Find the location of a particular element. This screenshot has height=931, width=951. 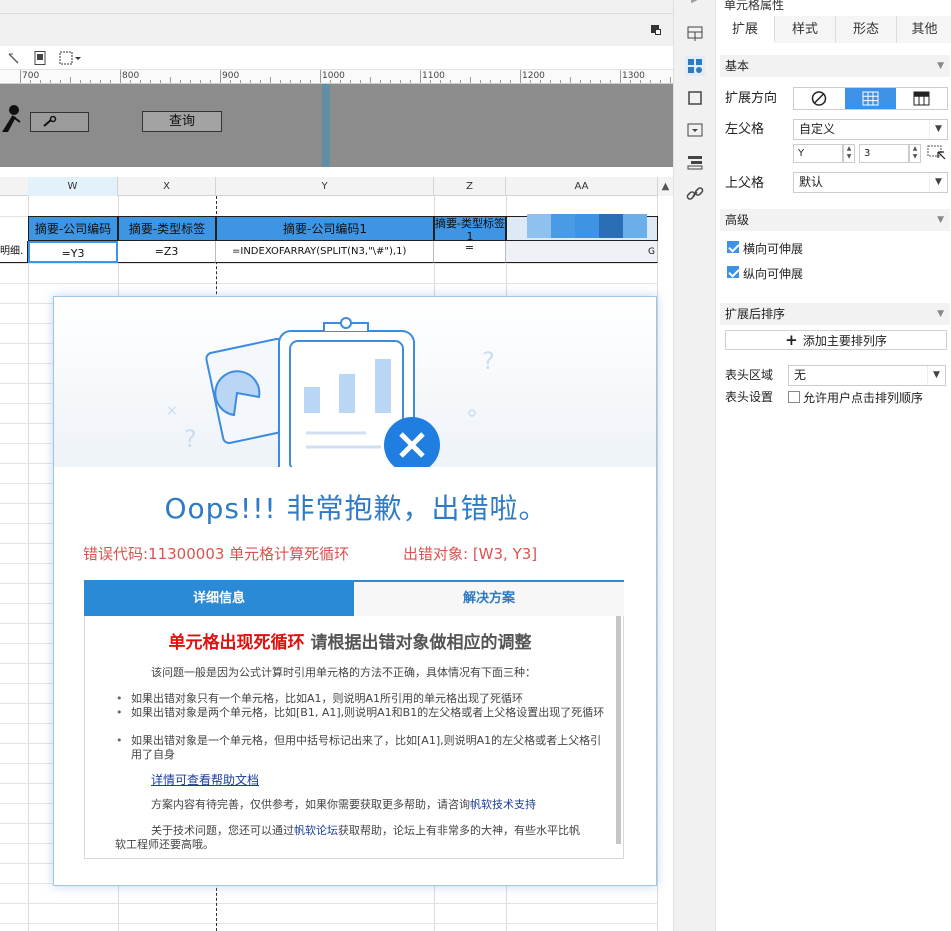

section-label: 基本 is located at coordinates (737, 66).